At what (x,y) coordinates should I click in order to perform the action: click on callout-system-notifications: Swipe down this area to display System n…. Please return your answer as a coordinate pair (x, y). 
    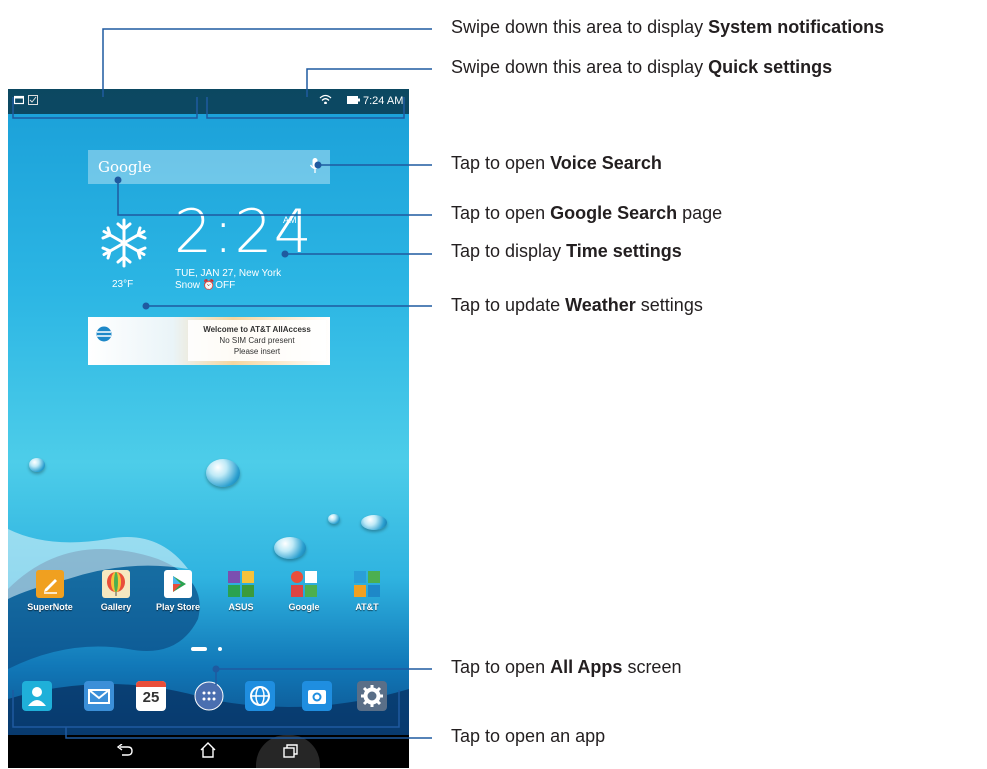
    Looking at the image, I should click on (668, 27).